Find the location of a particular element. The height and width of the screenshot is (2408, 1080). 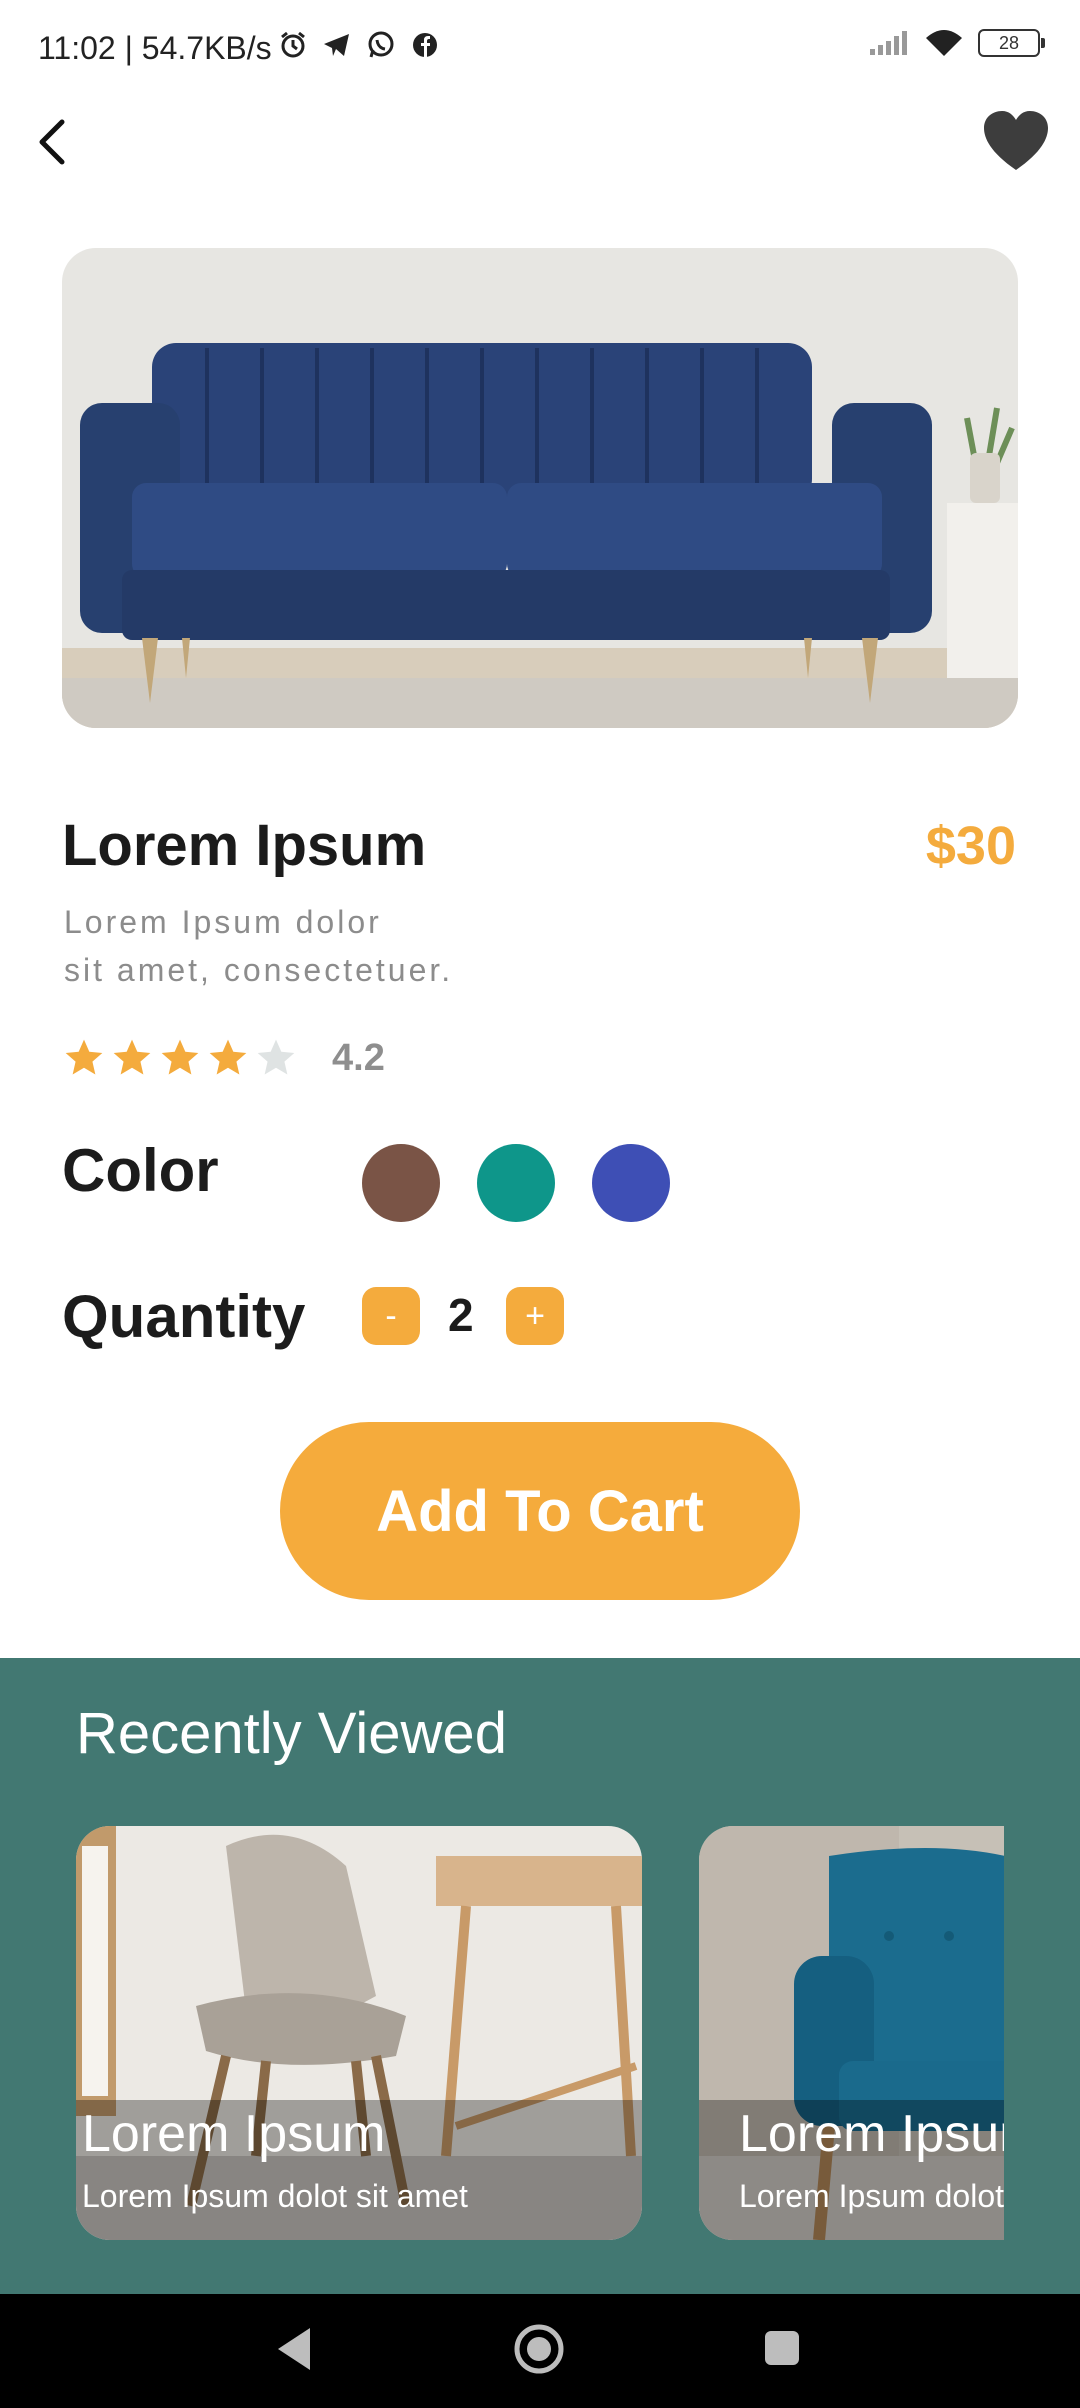

quantity-increase-button: + is located at coordinates (535, 1316).